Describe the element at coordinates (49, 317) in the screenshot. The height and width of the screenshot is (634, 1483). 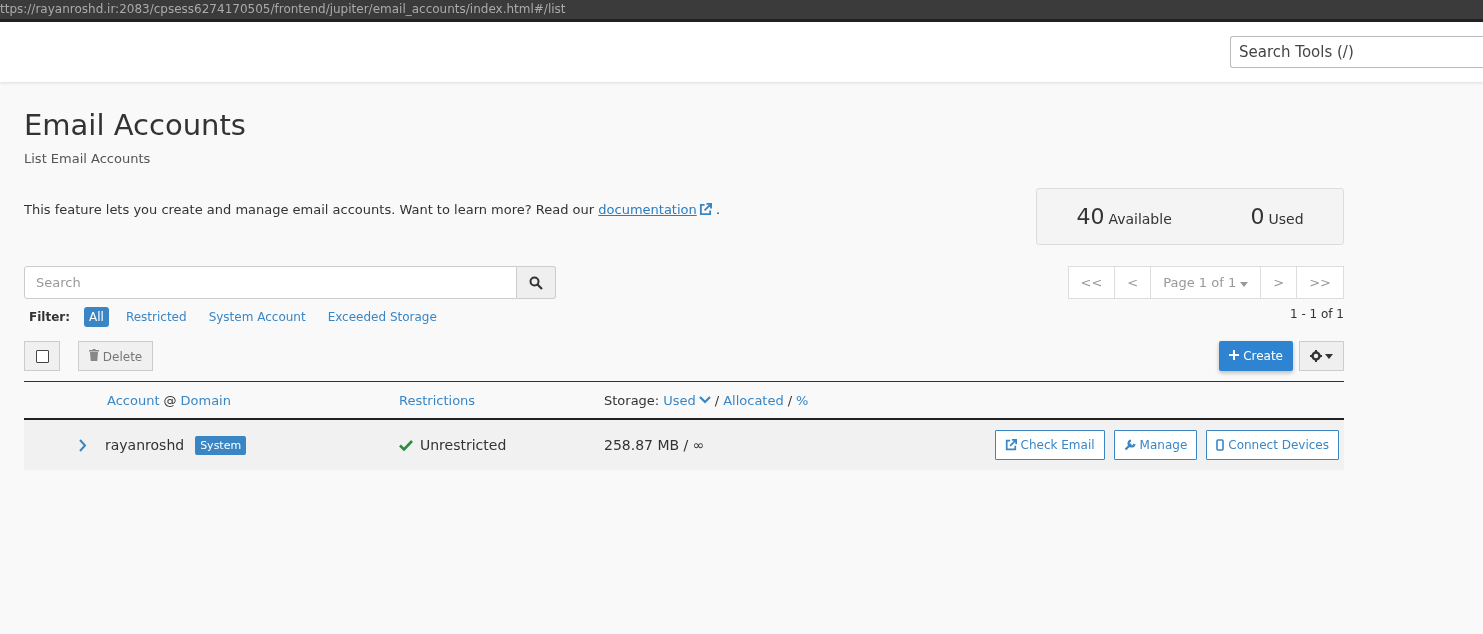
I see `filter-label: Filter:` at that location.